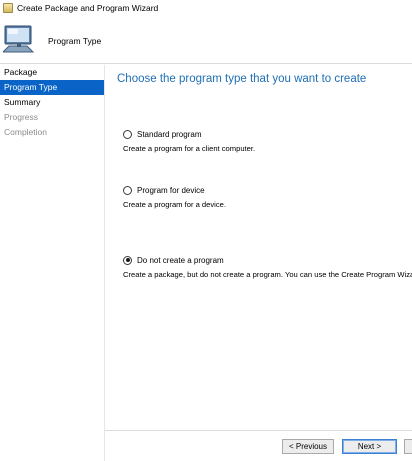 The height and width of the screenshot is (461, 412). What do you see at coordinates (127, 260) in the screenshot?
I see `radio-do-not-create-program` at bounding box center [127, 260].